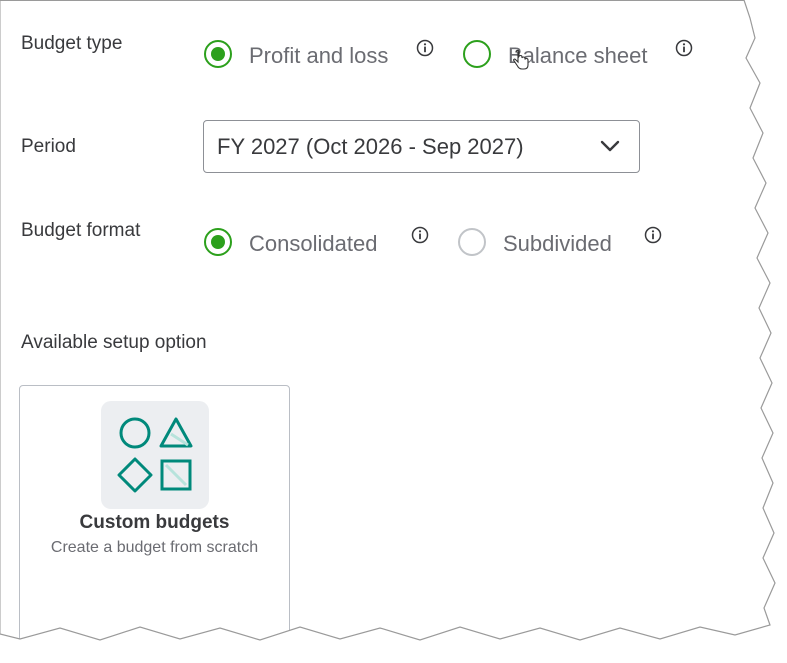  I want to click on card-description: Create a budget from scratch, so click(154, 547).